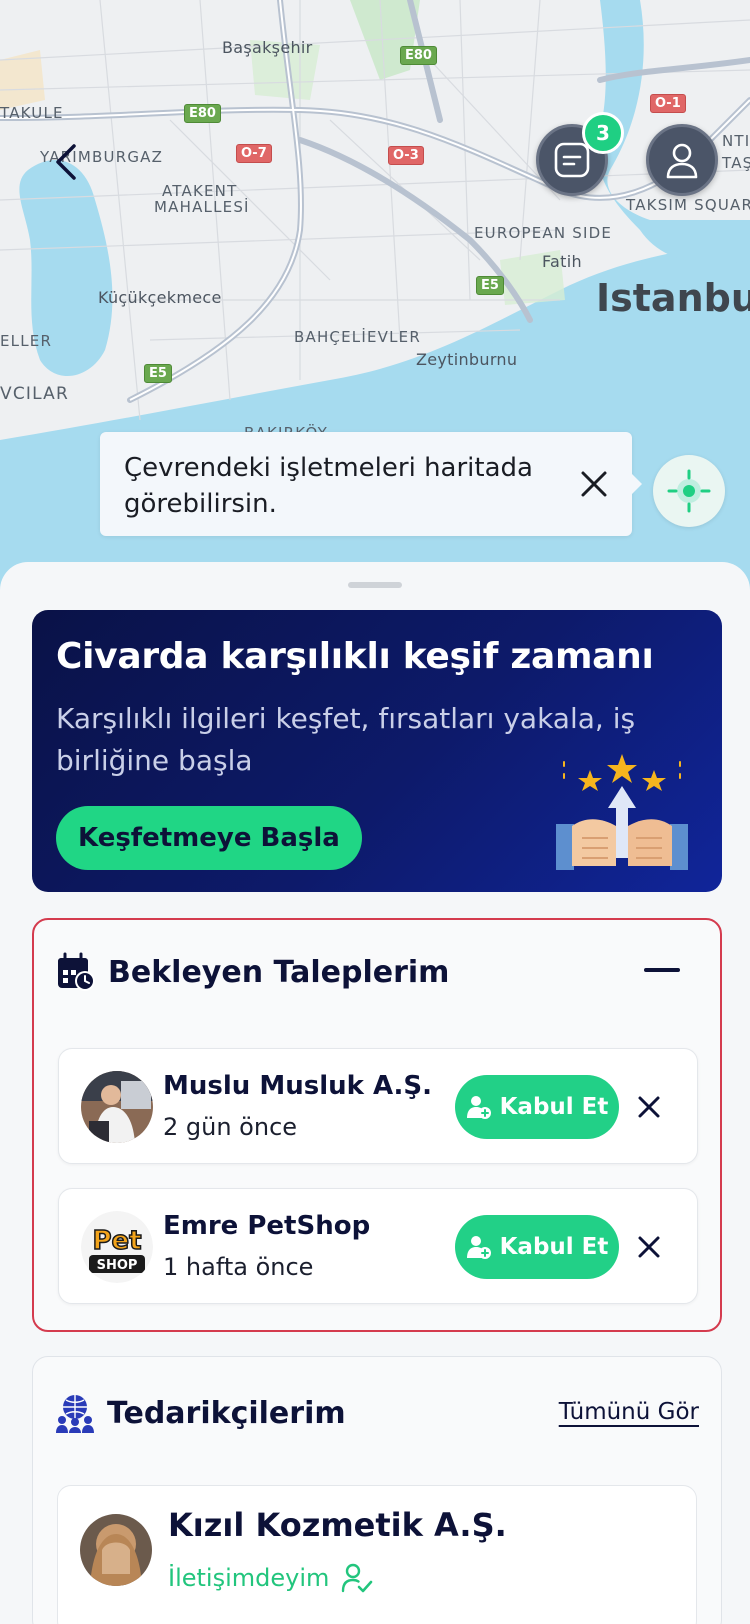  I want to click on request-time: 2 gün önce, so click(230, 1127).